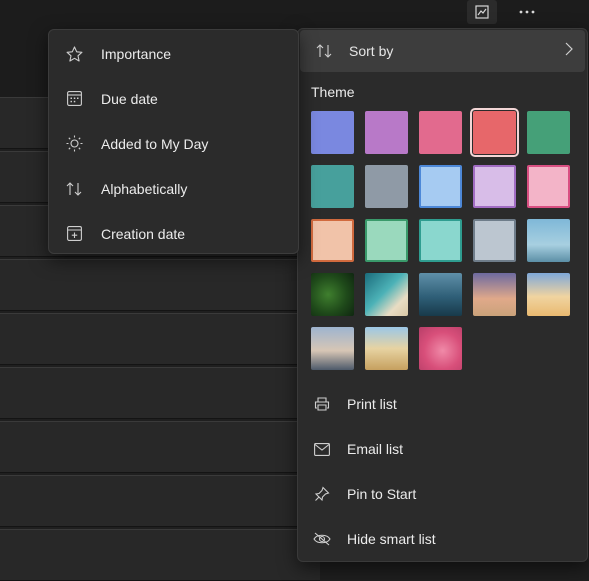 The image size is (589, 581). I want to click on sort-importance-label: Importance, so click(136, 53).